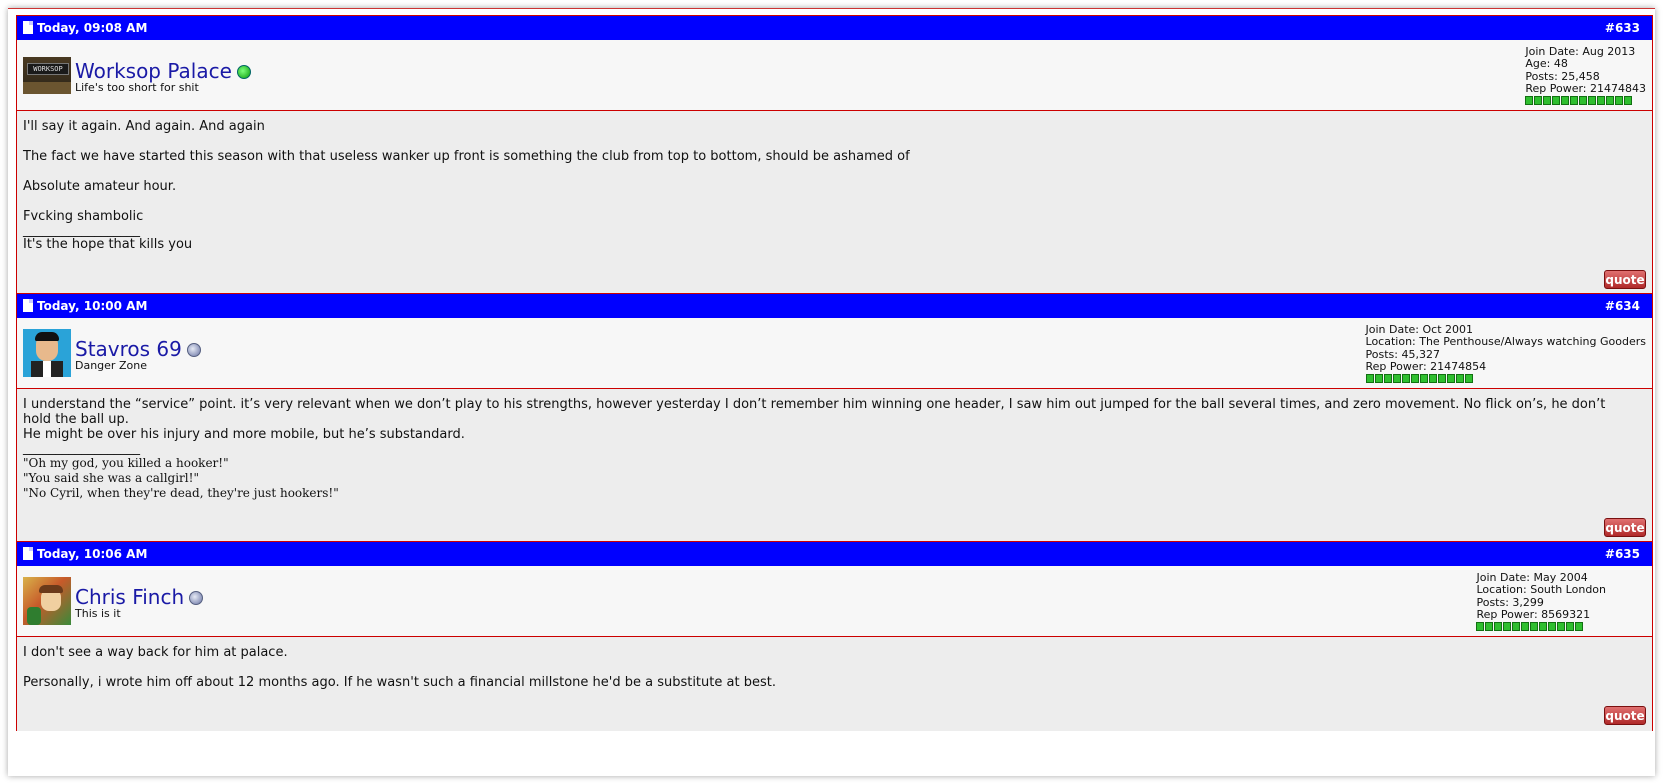 Image resolution: width=1671 pixels, height=783 pixels. What do you see at coordinates (111, 365) in the screenshot?
I see `user-title: Danger Zone` at bounding box center [111, 365].